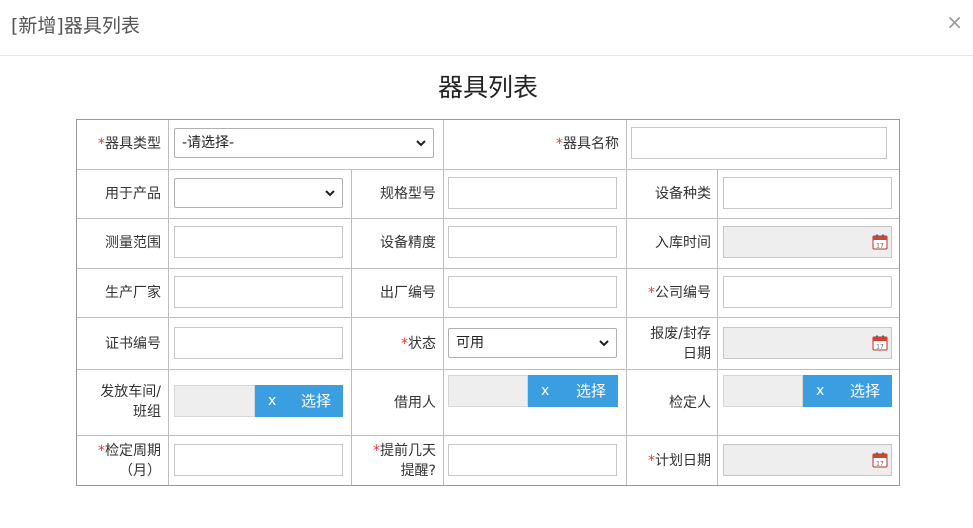  Describe the element at coordinates (408, 451) in the screenshot. I see `label-text: 提前几天` at that location.